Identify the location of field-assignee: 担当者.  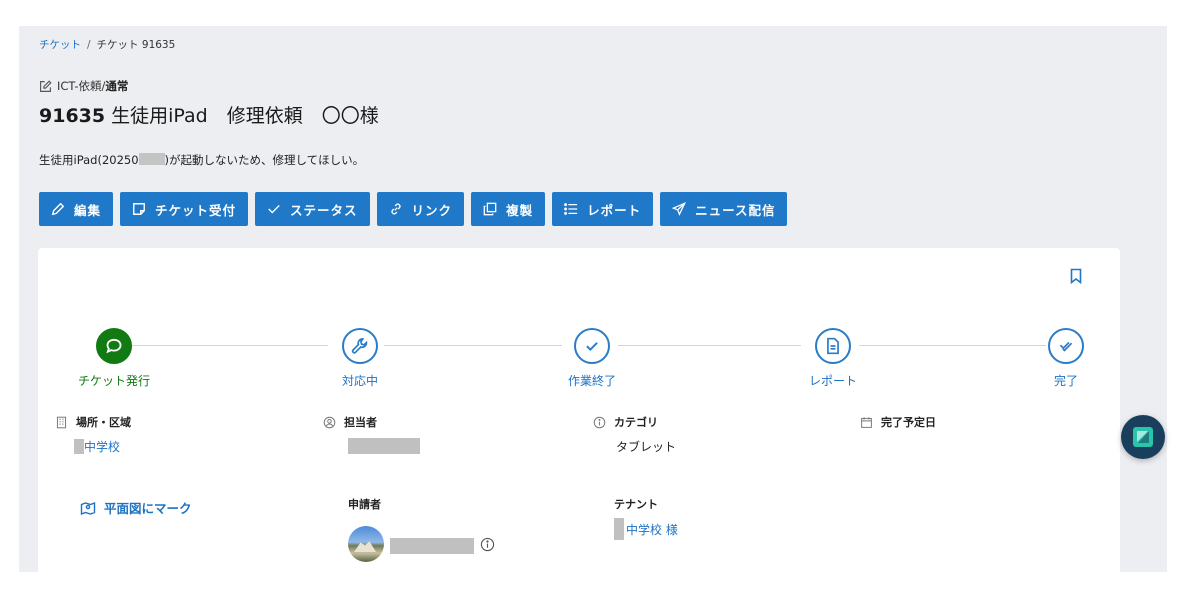
(371, 434).